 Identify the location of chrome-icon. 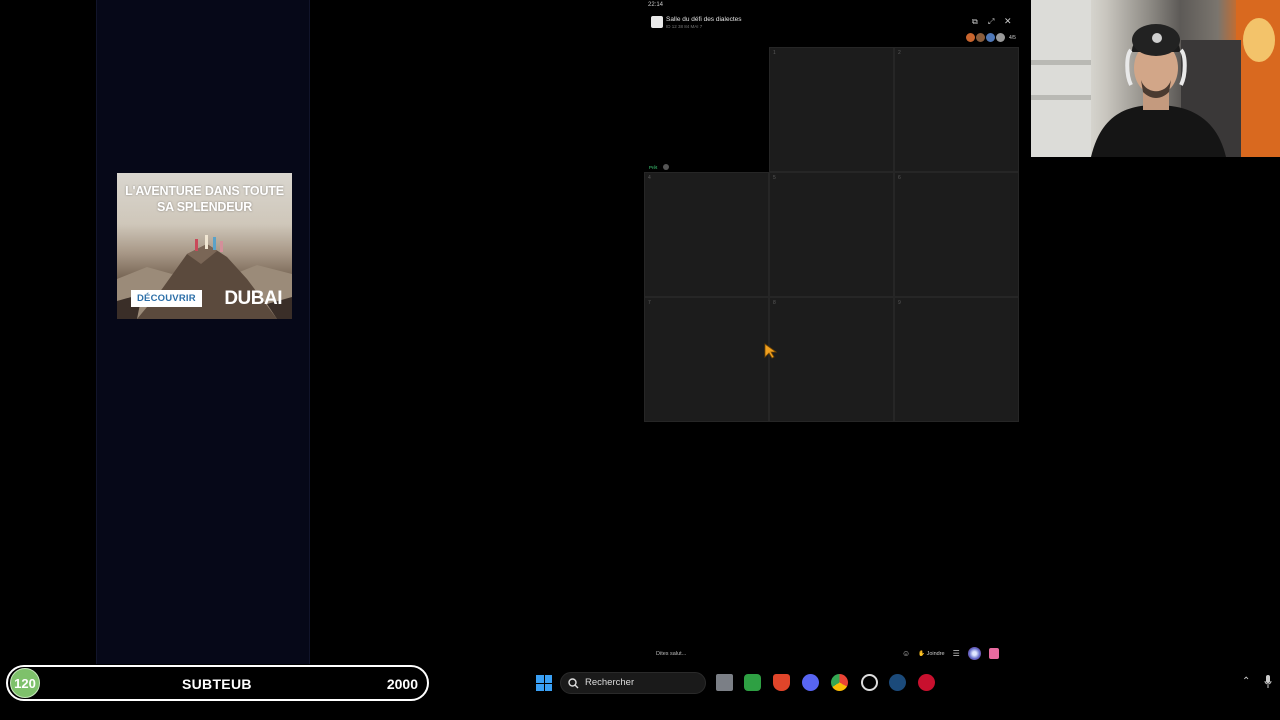
(839, 682).